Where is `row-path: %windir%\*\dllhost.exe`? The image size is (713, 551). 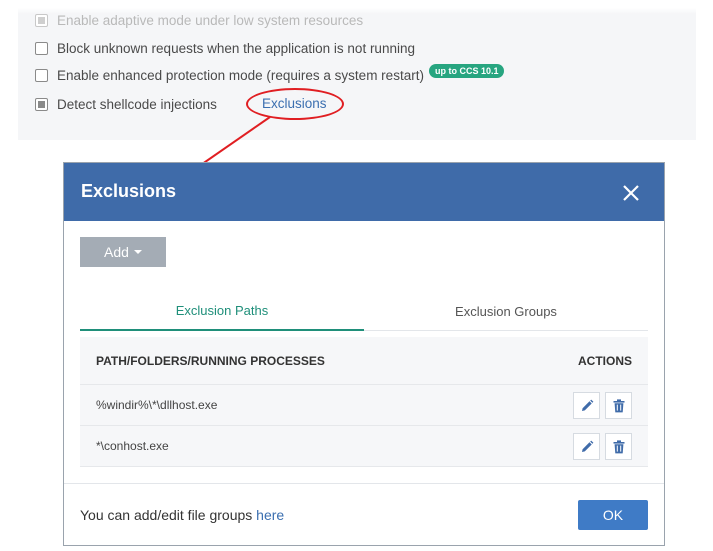 row-path: %windir%\*\dllhost.exe is located at coordinates (157, 405).